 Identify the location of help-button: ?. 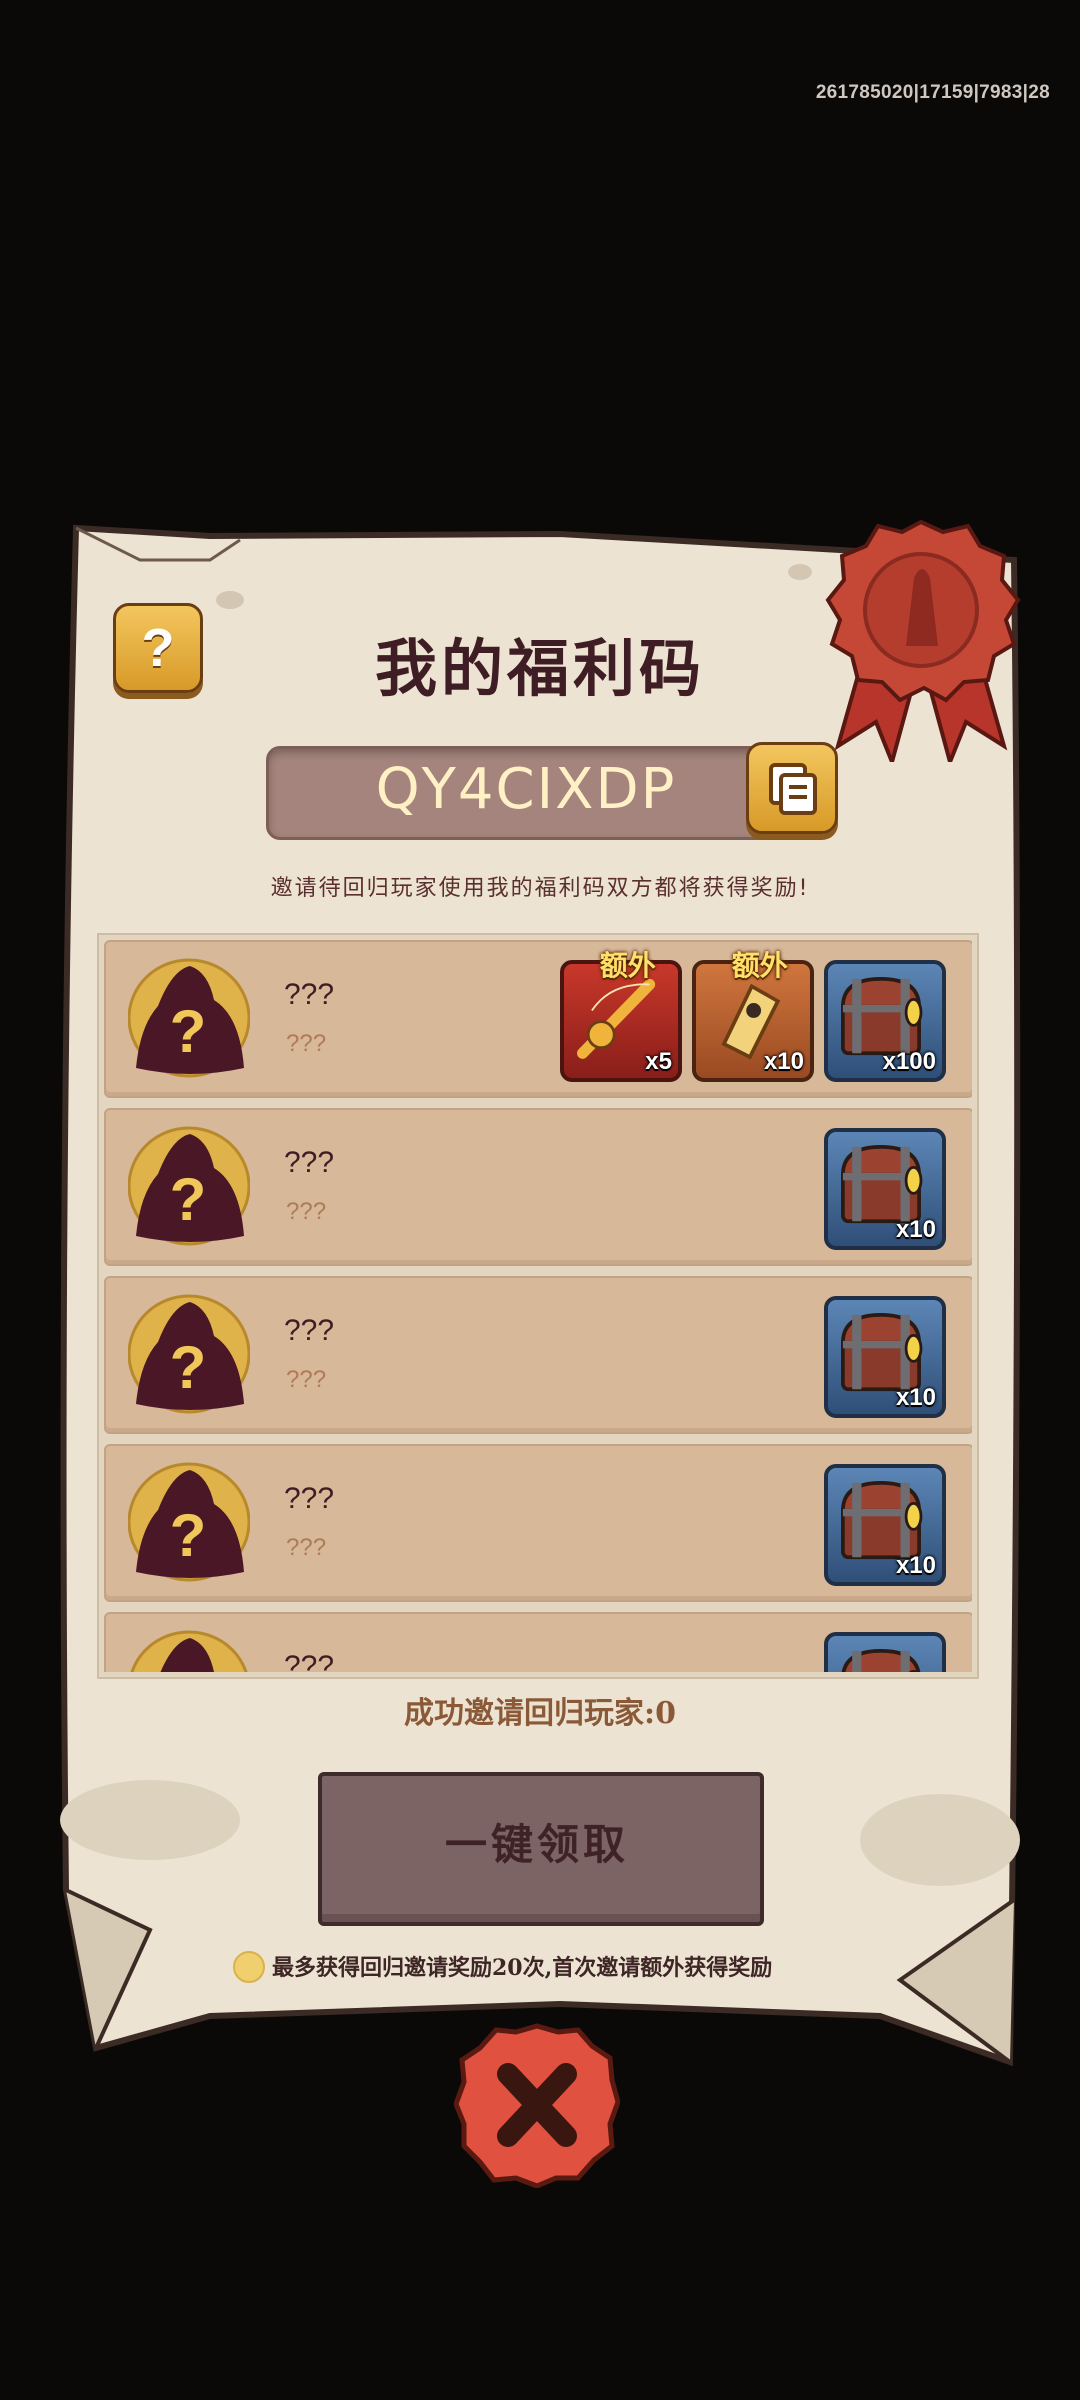
(158, 648).